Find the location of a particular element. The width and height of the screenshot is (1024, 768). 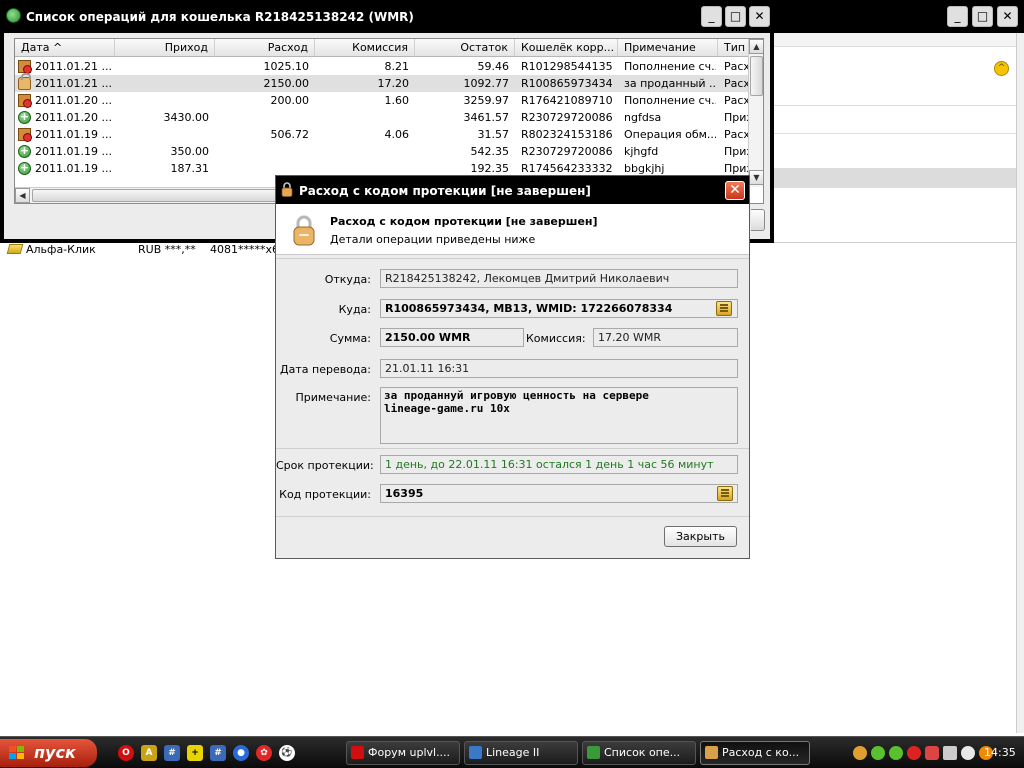

to-field: R100865973434, MB13, WMID: 172266078334 is located at coordinates (559, 308).